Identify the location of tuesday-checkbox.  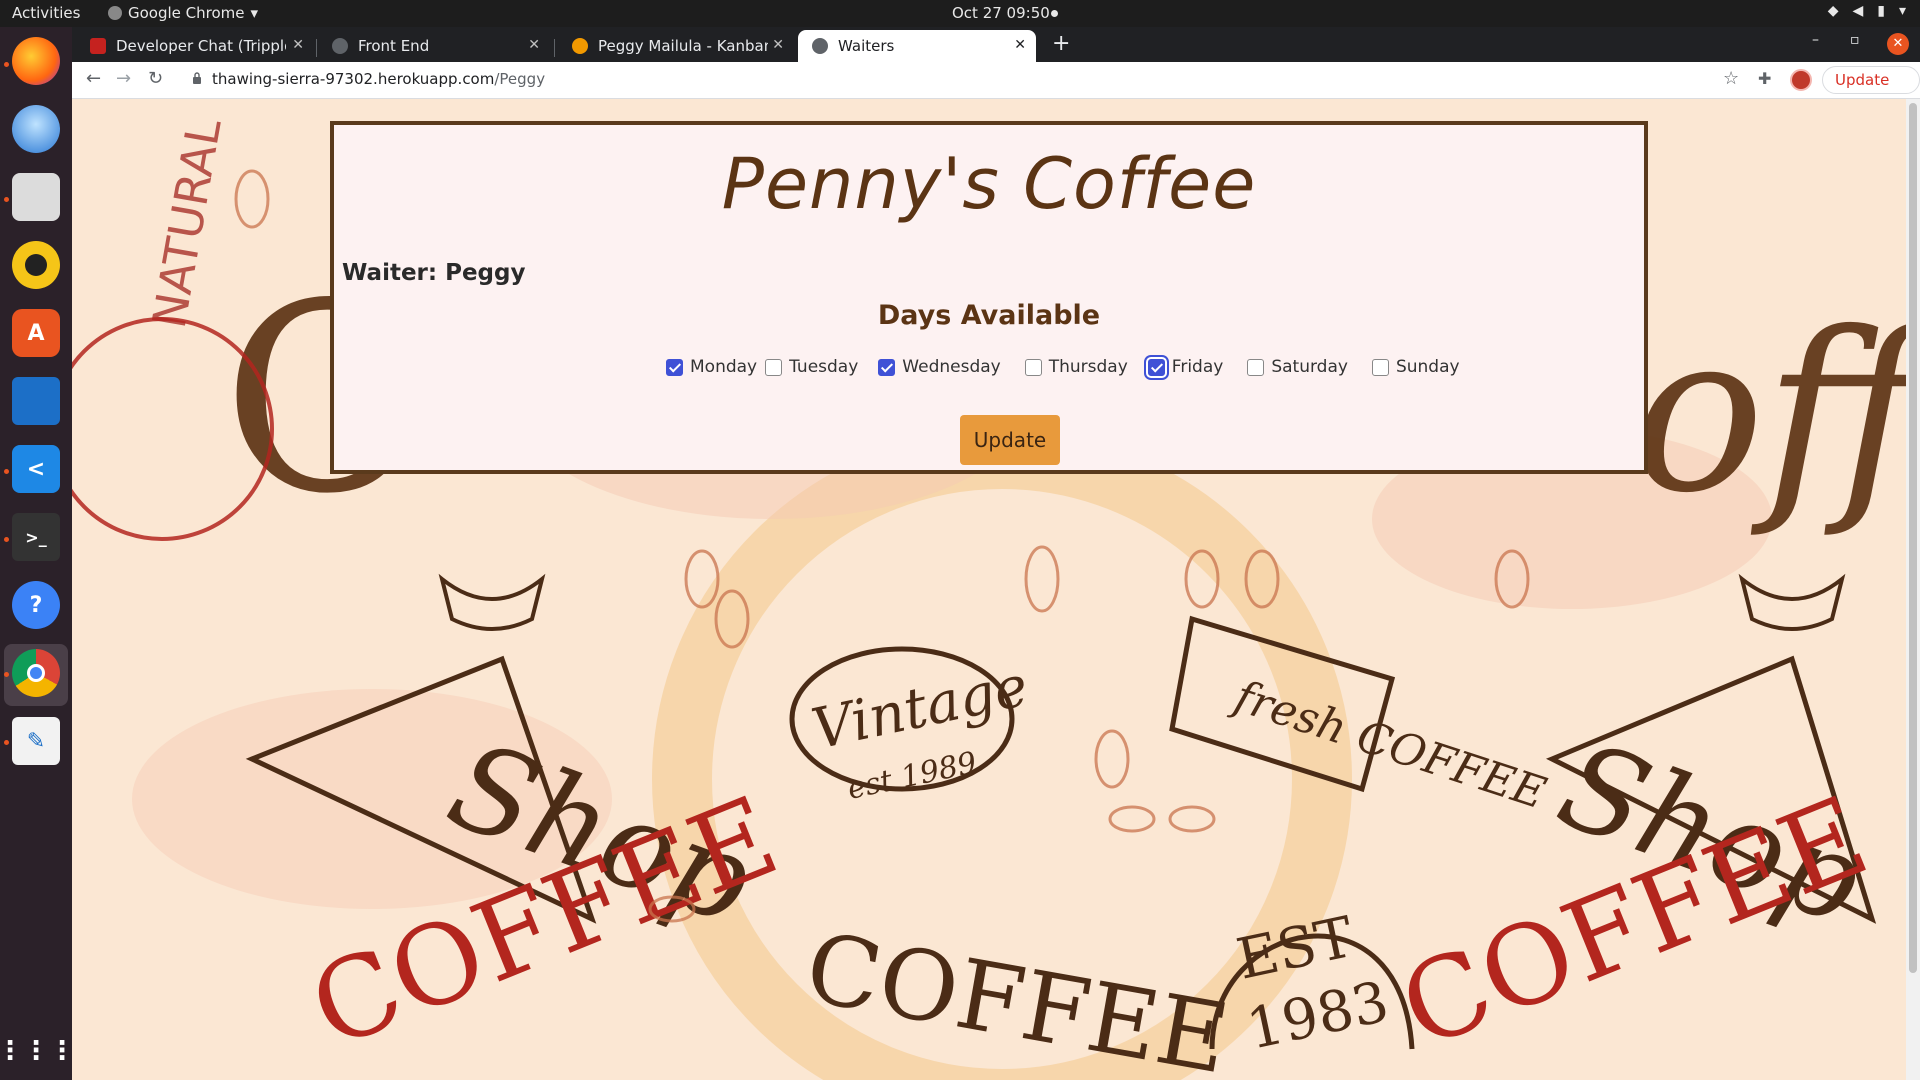
(774, 367).